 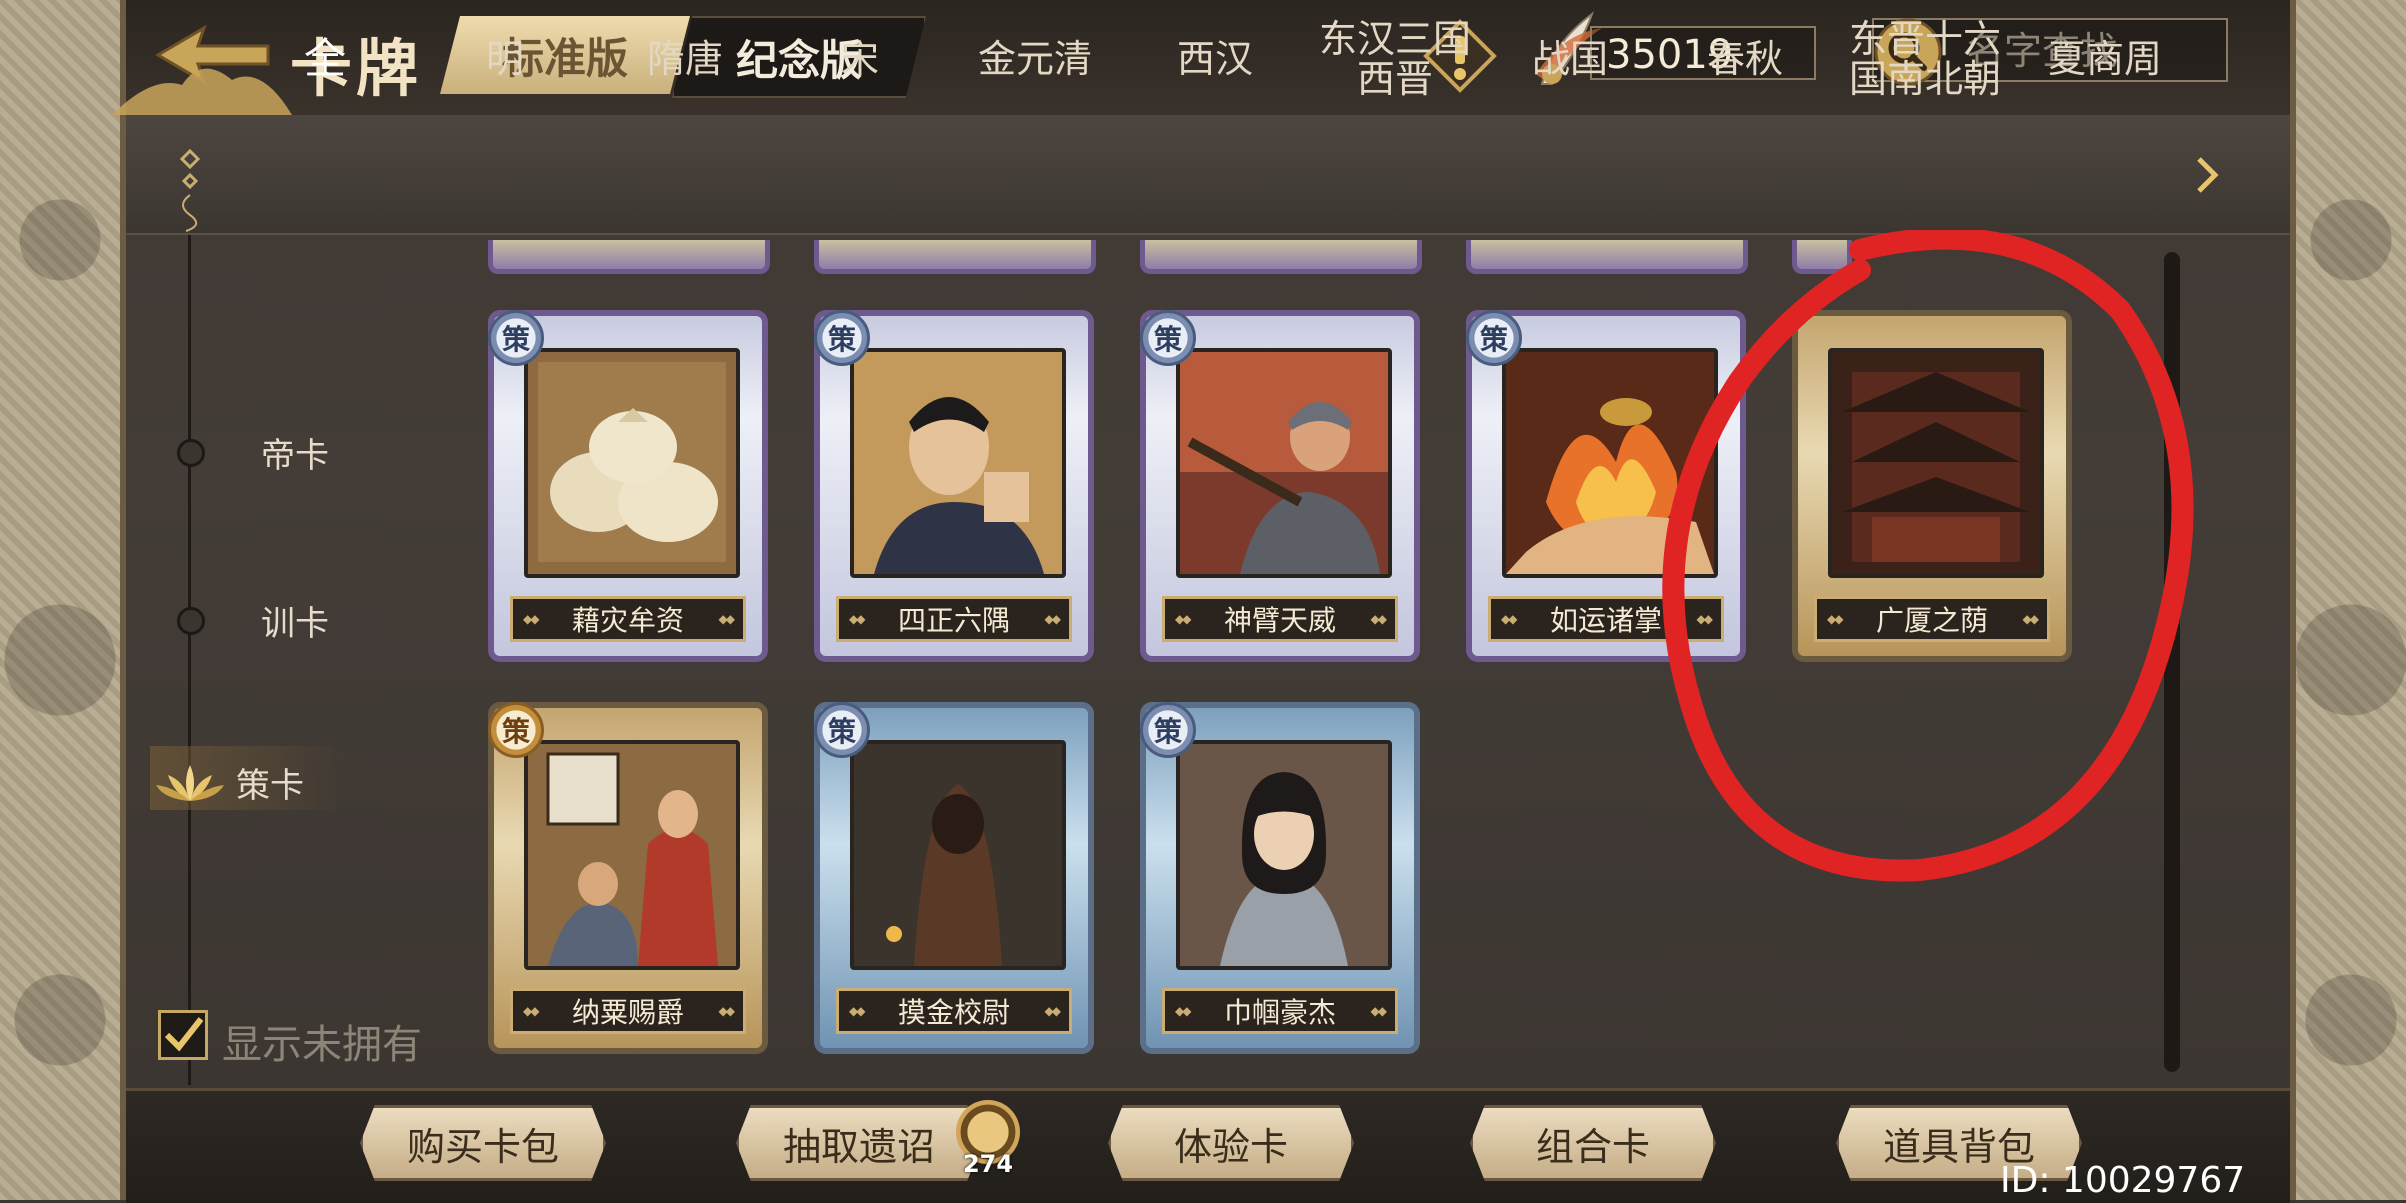 What do you see at coordinates (860, 59) in the screenshot?
I see `era-tab-song: 宋` at bounding box center [860, 59].